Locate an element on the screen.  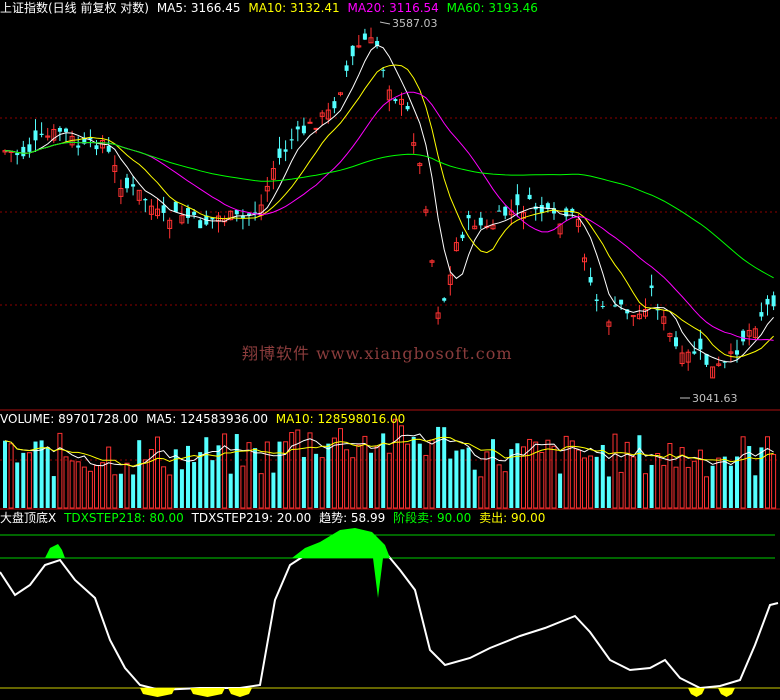
step218-label: TDXSTEP218: 80.00 is located at coordinates (124, 518).